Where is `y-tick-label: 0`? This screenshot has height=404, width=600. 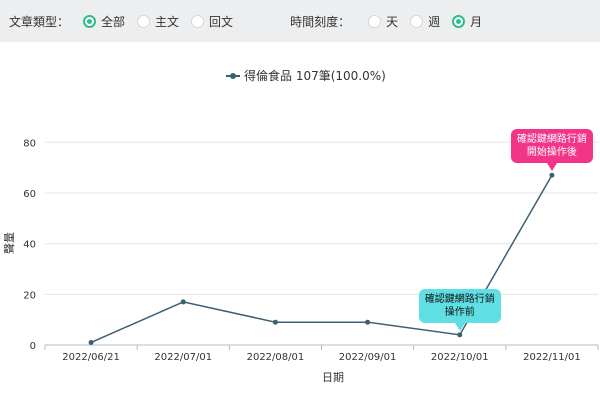 y-tick-label: 0 is located at coordinates (33, 346).